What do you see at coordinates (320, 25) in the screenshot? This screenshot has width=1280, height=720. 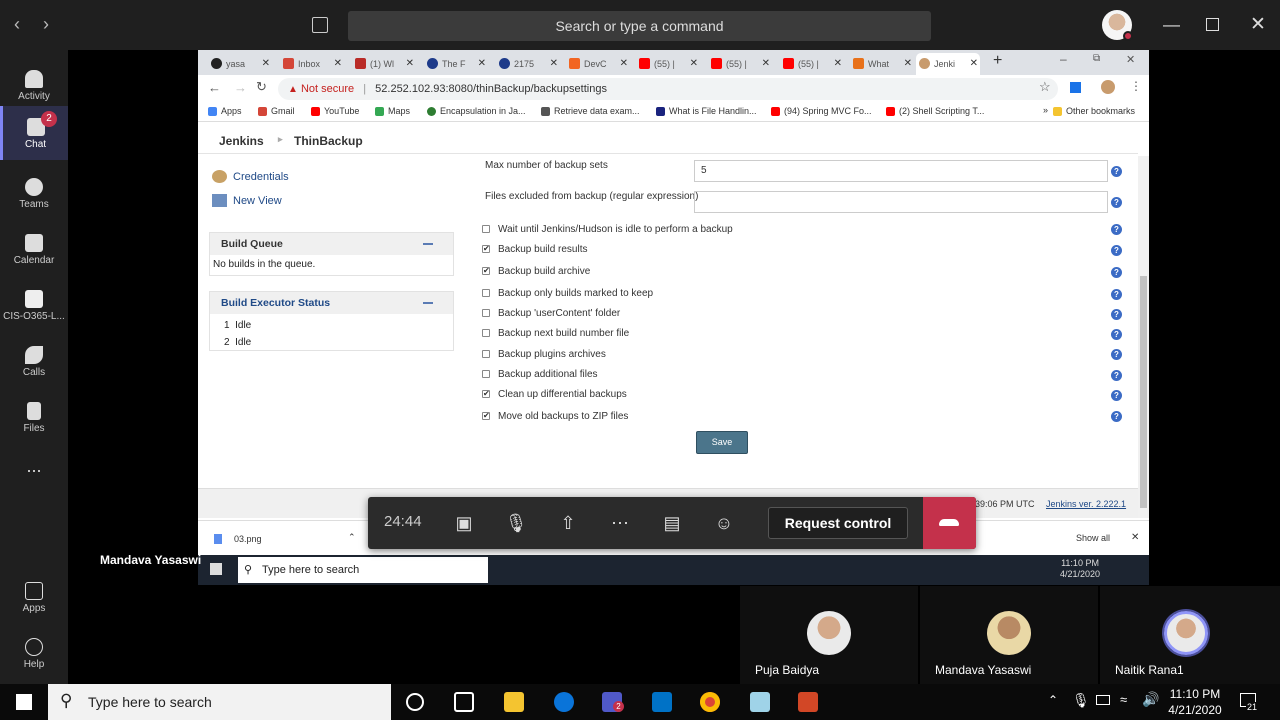 I see `compose-icon` at bounding box center [320, 25].